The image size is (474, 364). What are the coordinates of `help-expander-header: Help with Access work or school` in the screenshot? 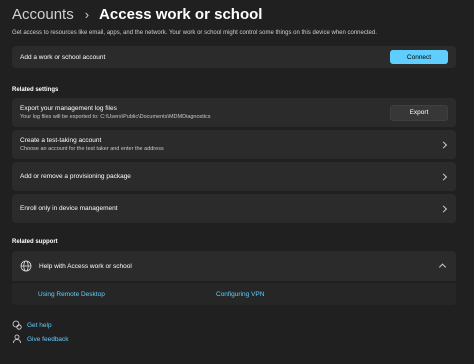 It's located at (234, 266).